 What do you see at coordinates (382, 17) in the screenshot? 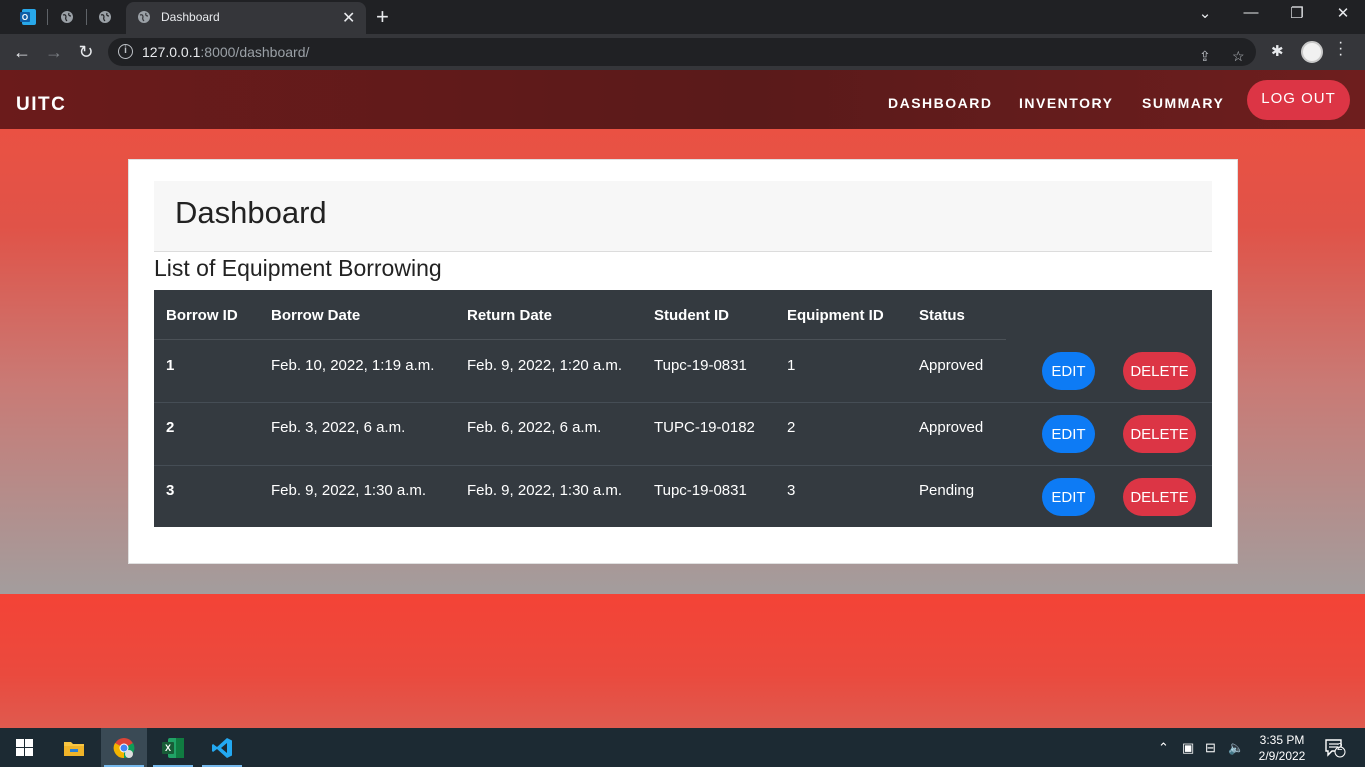
I see `new-tab-button: +` at bounding box center [382, 17].